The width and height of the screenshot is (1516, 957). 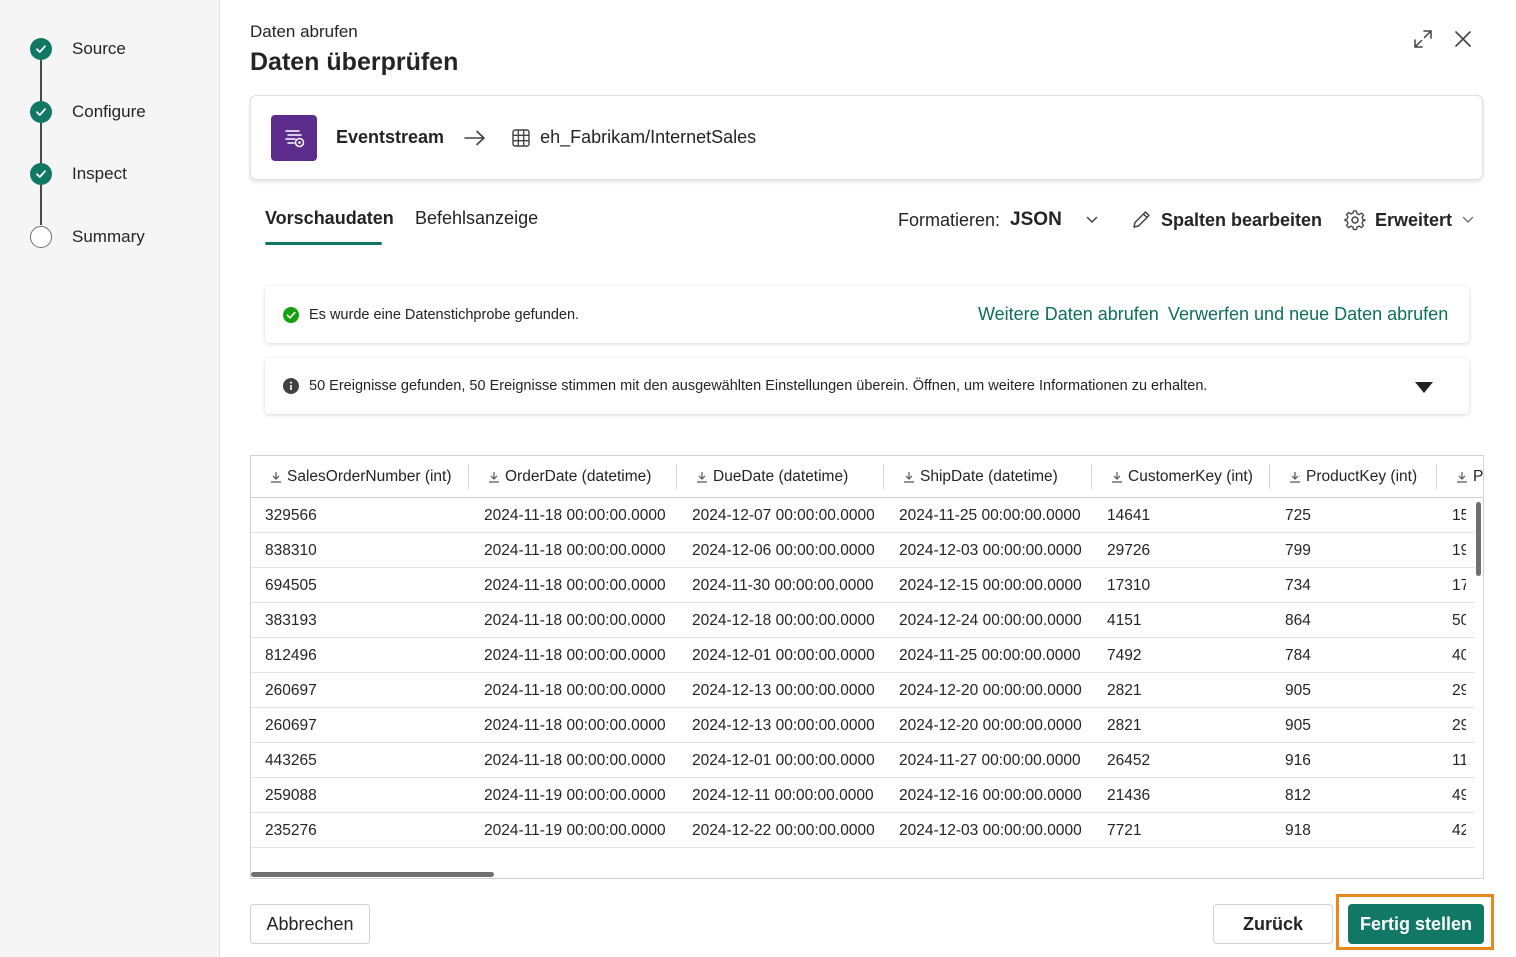 I want to click on table-cell: 11, so click(x=1459, y=760).